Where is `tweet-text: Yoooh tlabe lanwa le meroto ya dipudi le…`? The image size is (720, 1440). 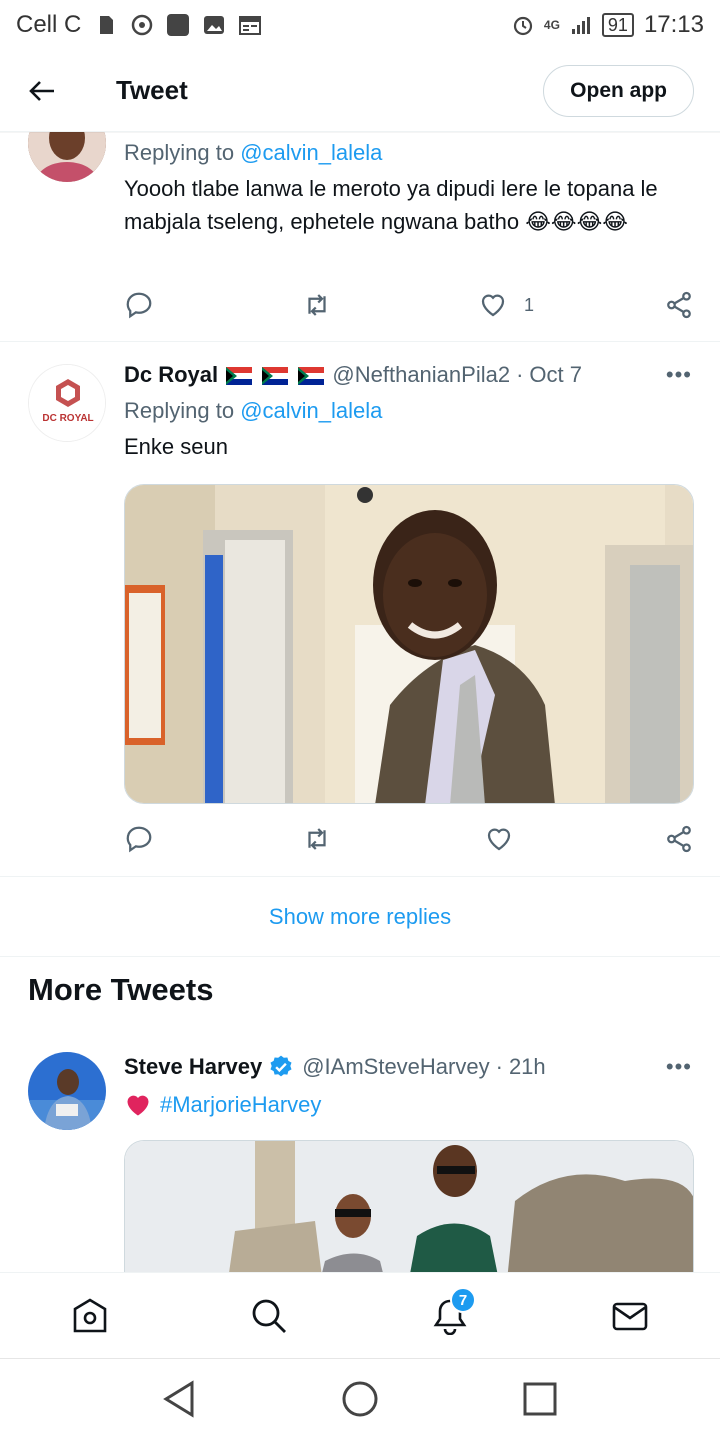 tweet-text: Yoooh tlabe lanwa le meroto ya dipudi le… is located at coordinates (391, 205).